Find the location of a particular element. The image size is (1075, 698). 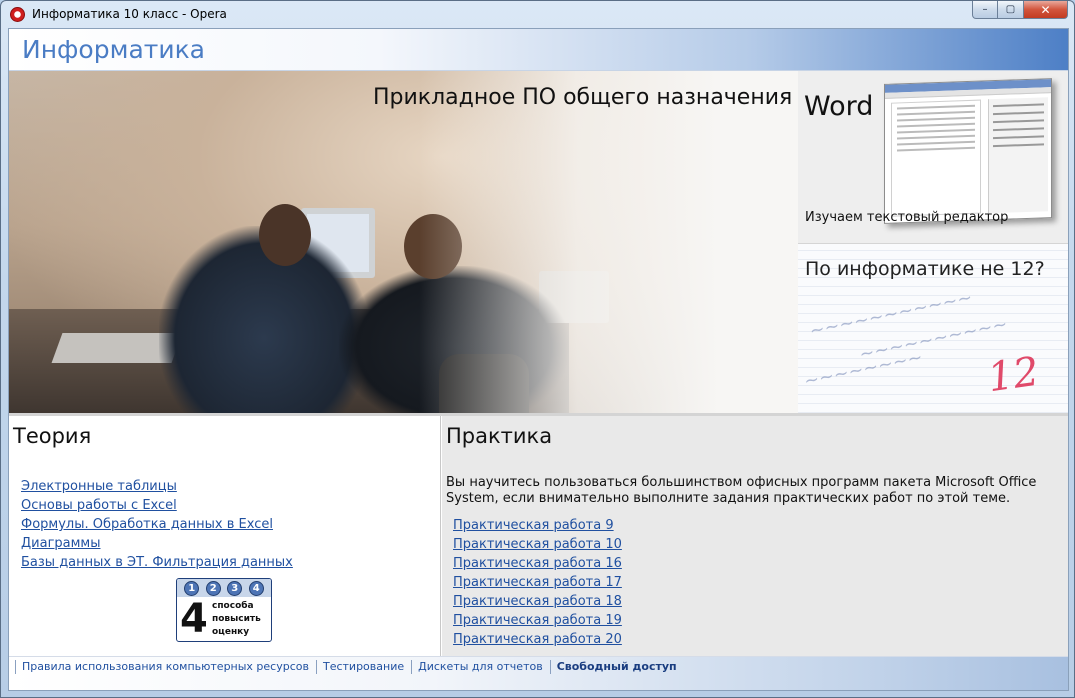

site-title: Информатика is located at coordinates (113, 49).